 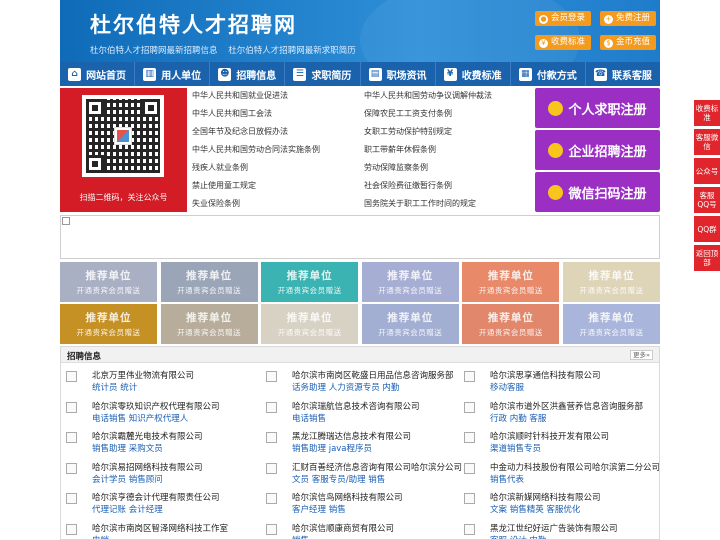 I want to click on company-name-link: 哈尔滨零玖知识产权代理有限公司, so click(x=156, y=406).